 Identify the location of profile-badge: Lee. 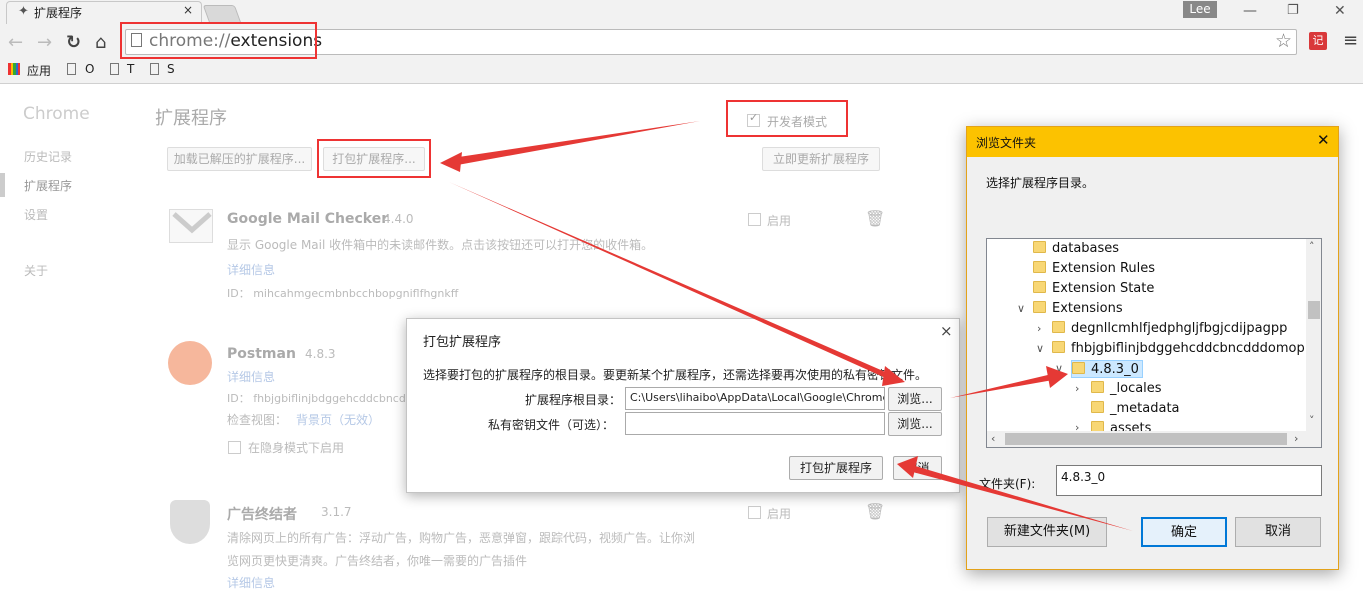
(1200, 9).